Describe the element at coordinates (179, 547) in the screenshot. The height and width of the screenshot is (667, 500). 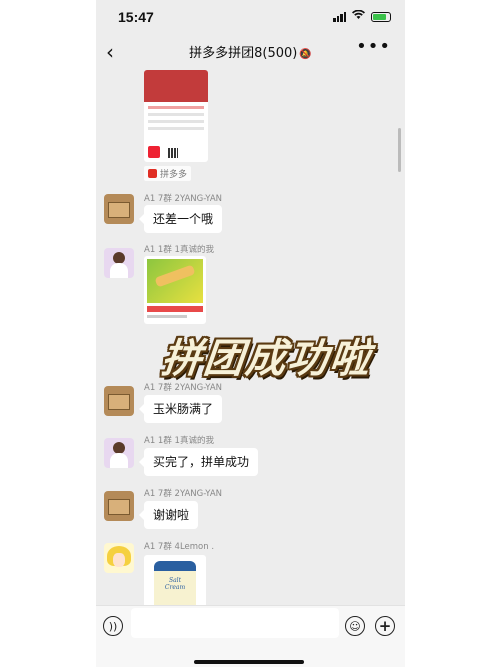
I see `sender-name: A1 7群 4Lemon .` at that location.